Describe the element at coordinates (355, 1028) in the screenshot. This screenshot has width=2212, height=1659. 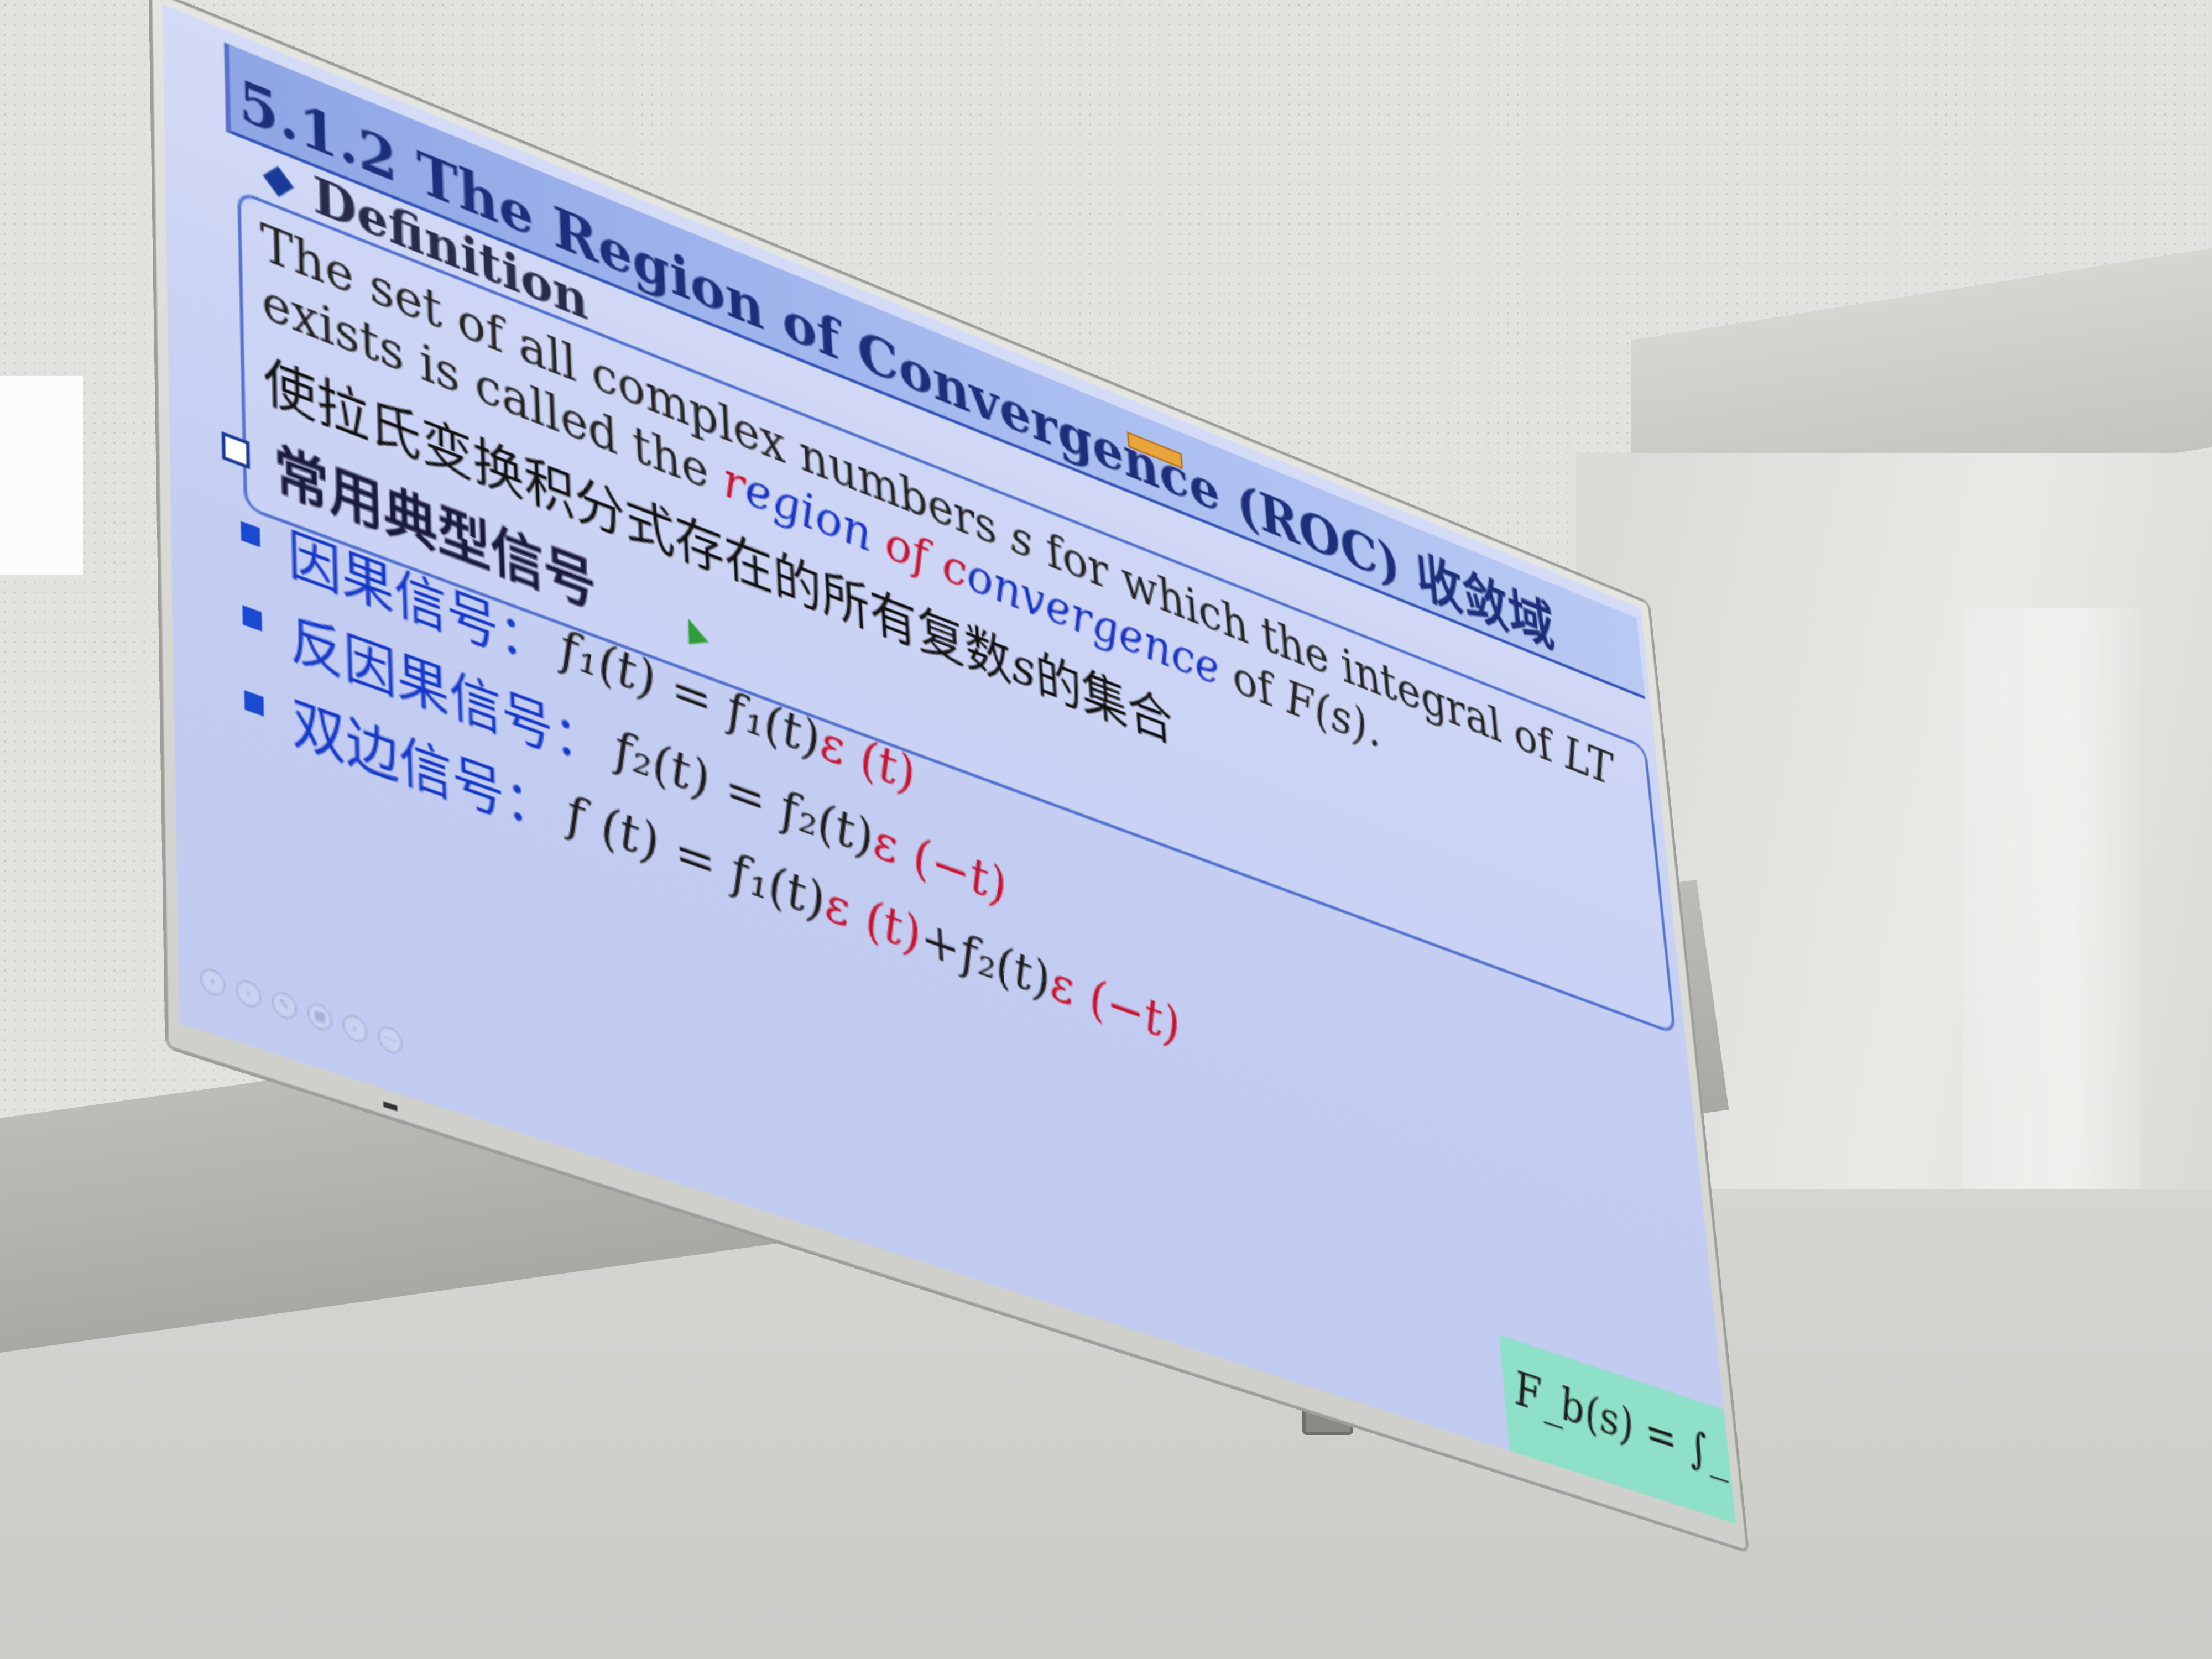
I see `zoom-icon: ⌕` at that location.